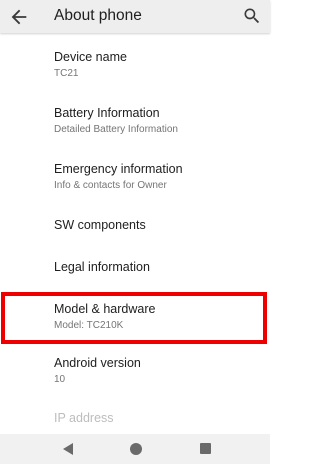 This screenshot has width=320, height=464. I want to click on square-recents-icon, so click(205, 448).